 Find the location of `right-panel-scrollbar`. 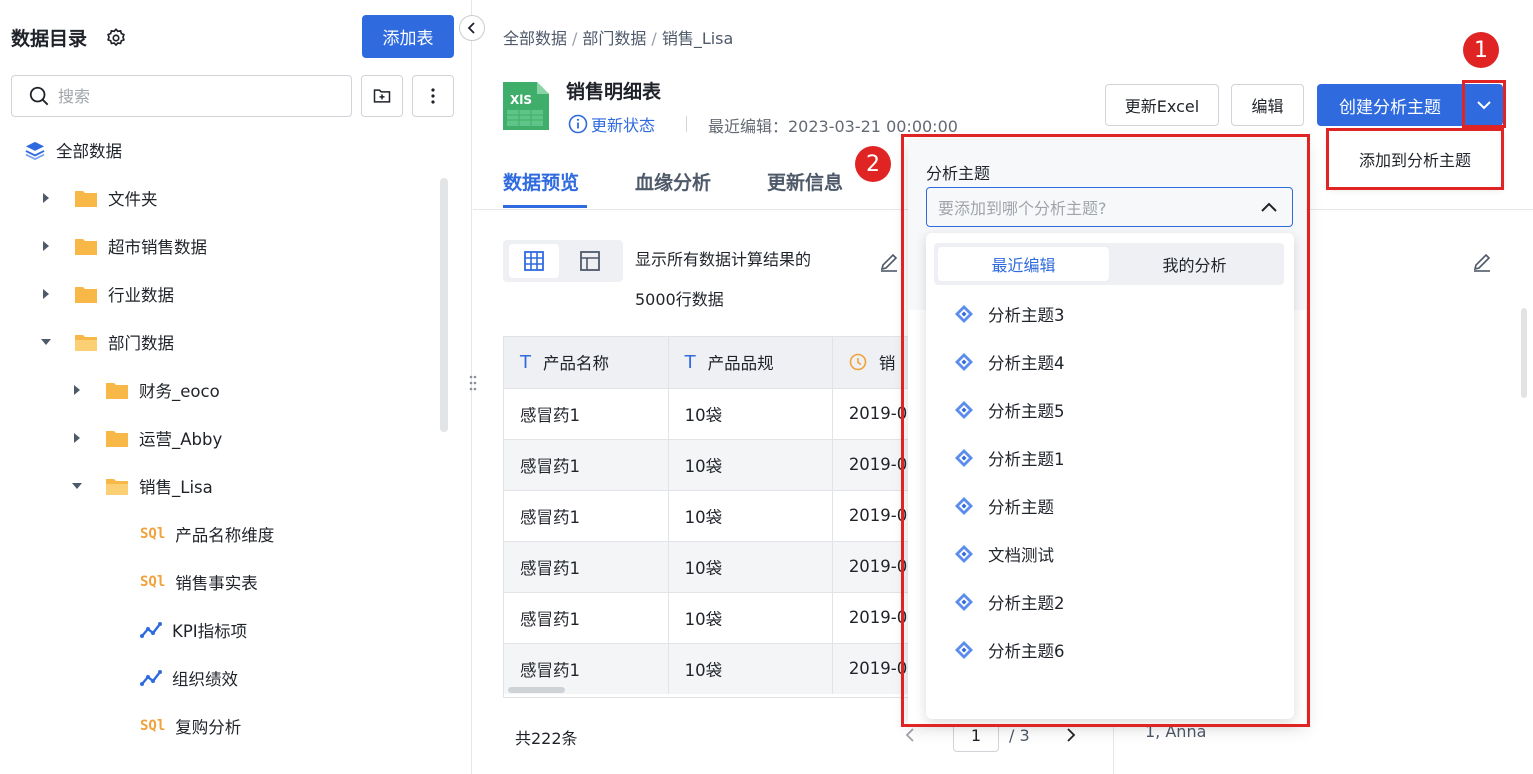

right-panel-scrollbar is located at coordinates (1524, 353).